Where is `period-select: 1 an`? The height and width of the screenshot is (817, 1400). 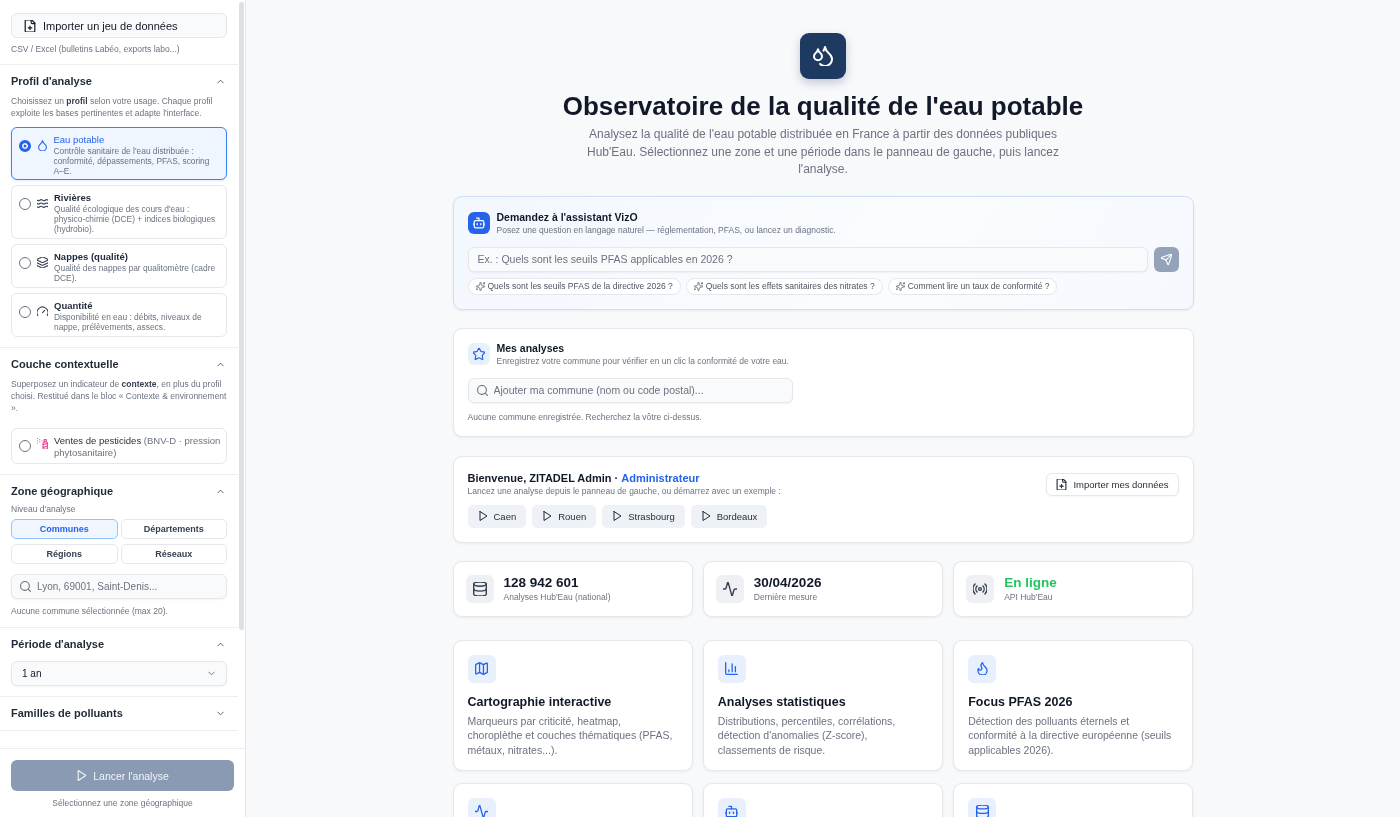 period-select: 1 an is located at coordinates (119, 673).